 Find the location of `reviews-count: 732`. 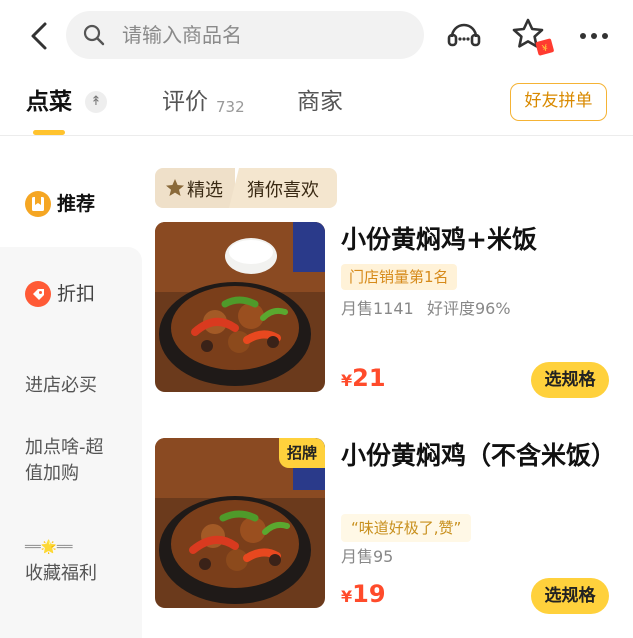

reviews-count: 732 is located at coordinates (230, 107).